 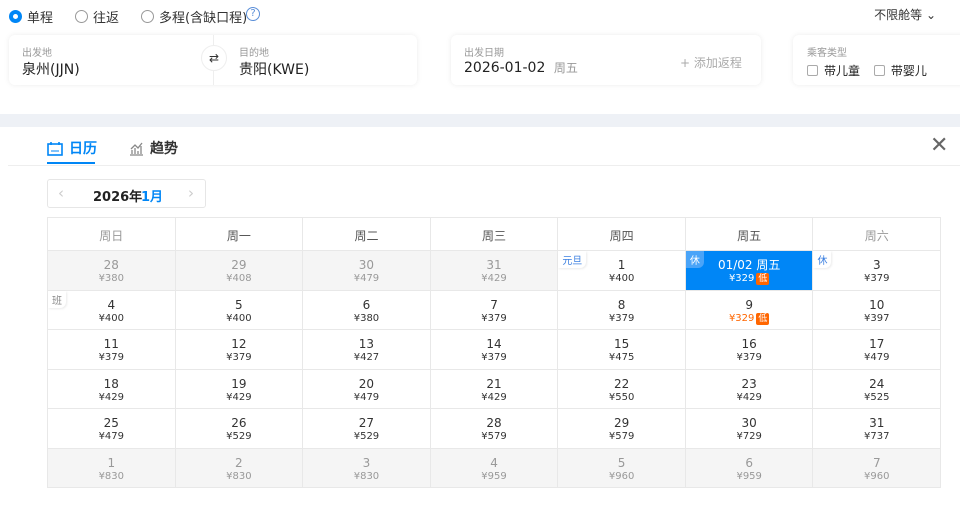 I want to click on calendar-day-cell: 14 ¥379, so click(x=494, y=350).